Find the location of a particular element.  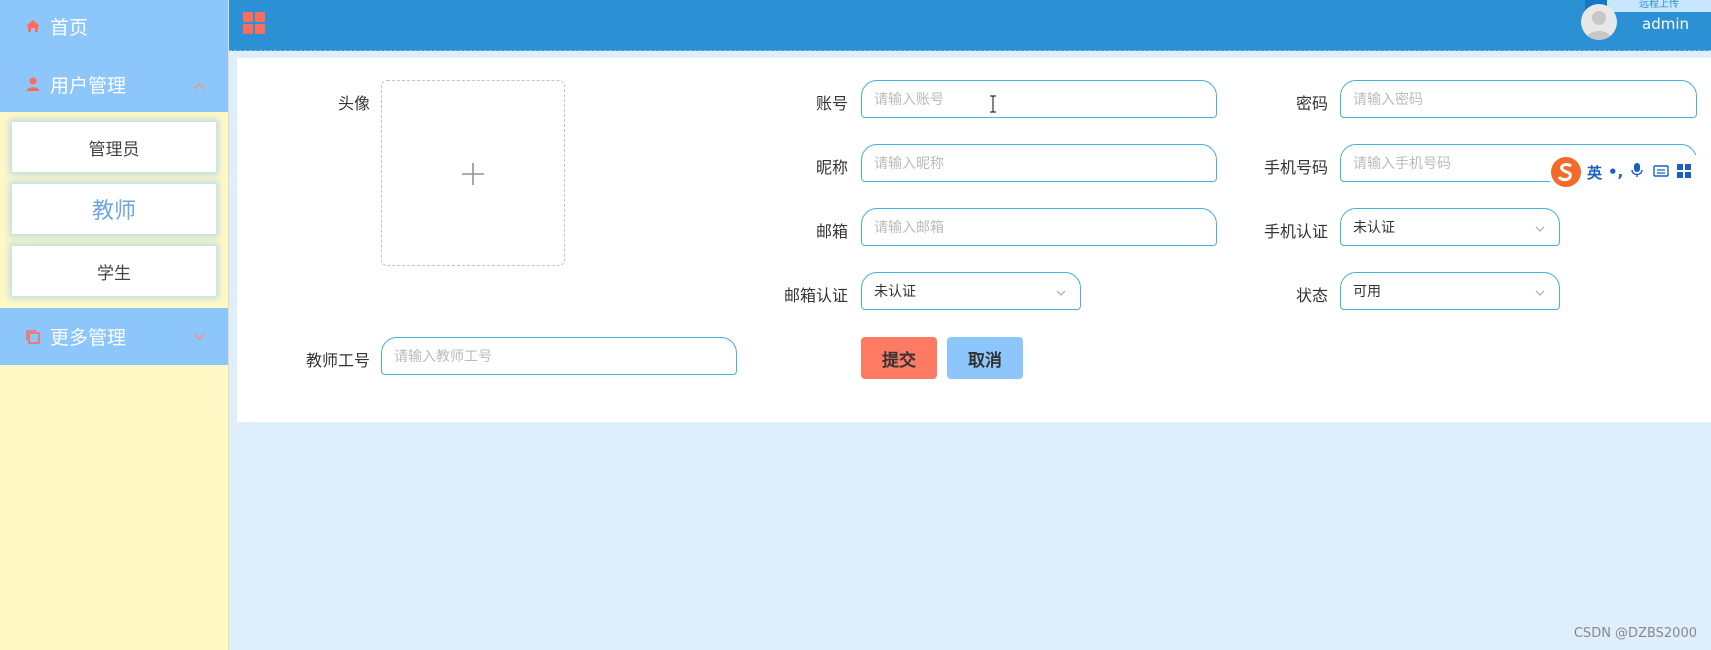

submenu-item-teacher: 教师 is located at coordinates (114, 209).